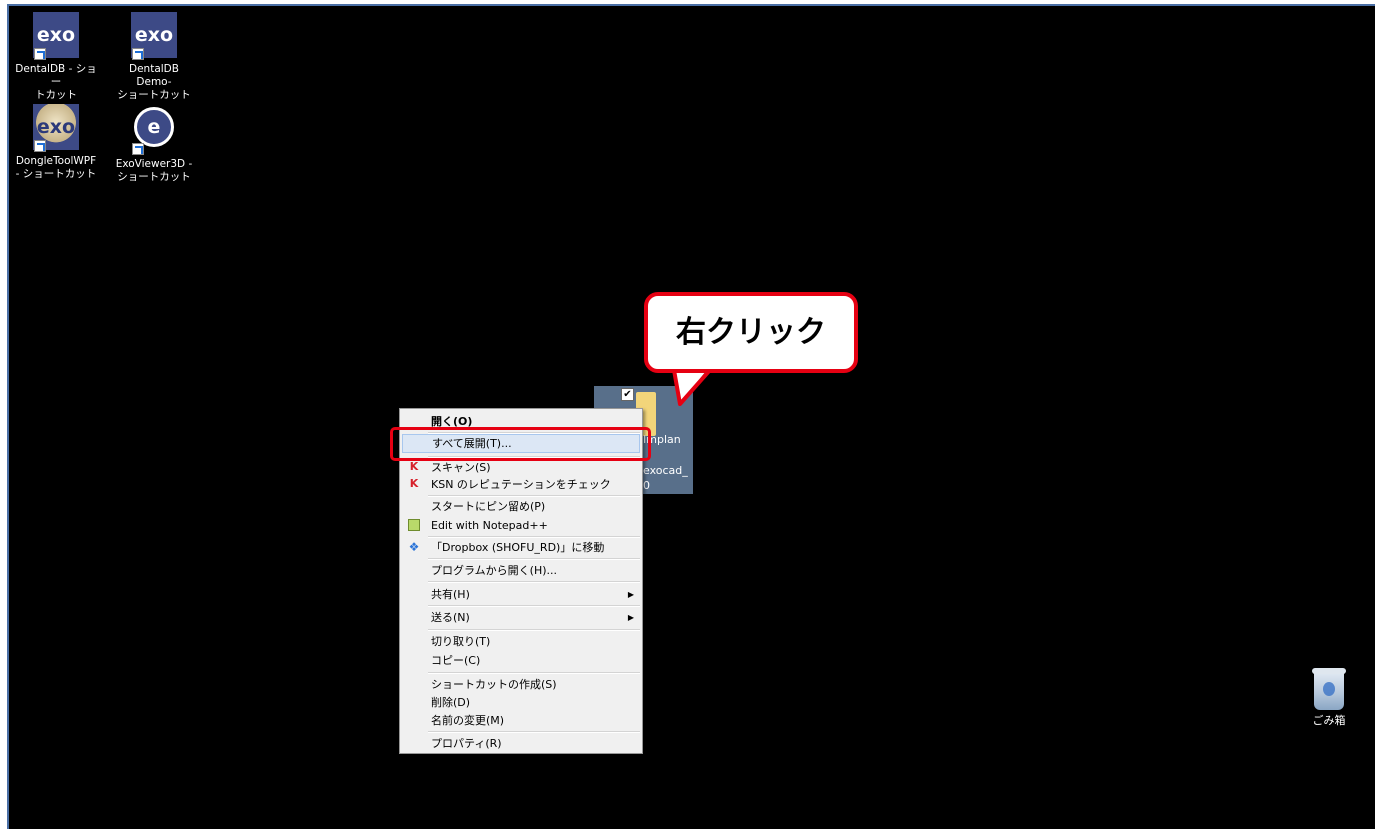 Image resolution: width=1375 pixels, height=829 pixels. What do you see at coordinates (1329, 689) in the screenshot?
I see `recycle-bin-icon` at bounding box center [1329, 689].